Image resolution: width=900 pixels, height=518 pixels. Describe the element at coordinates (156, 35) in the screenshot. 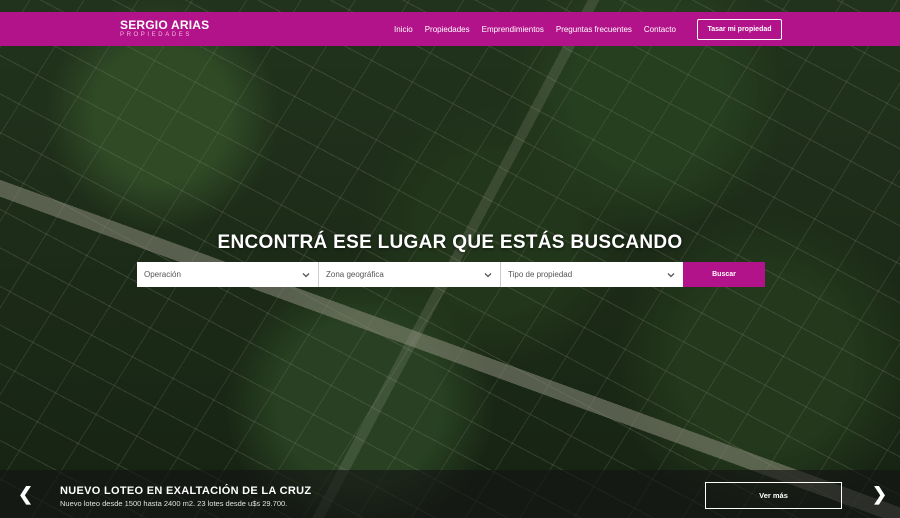

I see `logo-tagline: PROPIEDADES` at that location.